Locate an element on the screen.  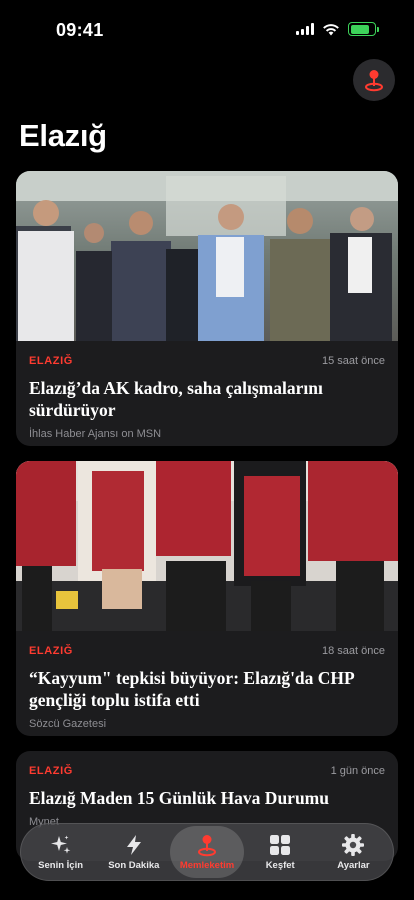
sparkle-icon is located at coordinates (60, 844).